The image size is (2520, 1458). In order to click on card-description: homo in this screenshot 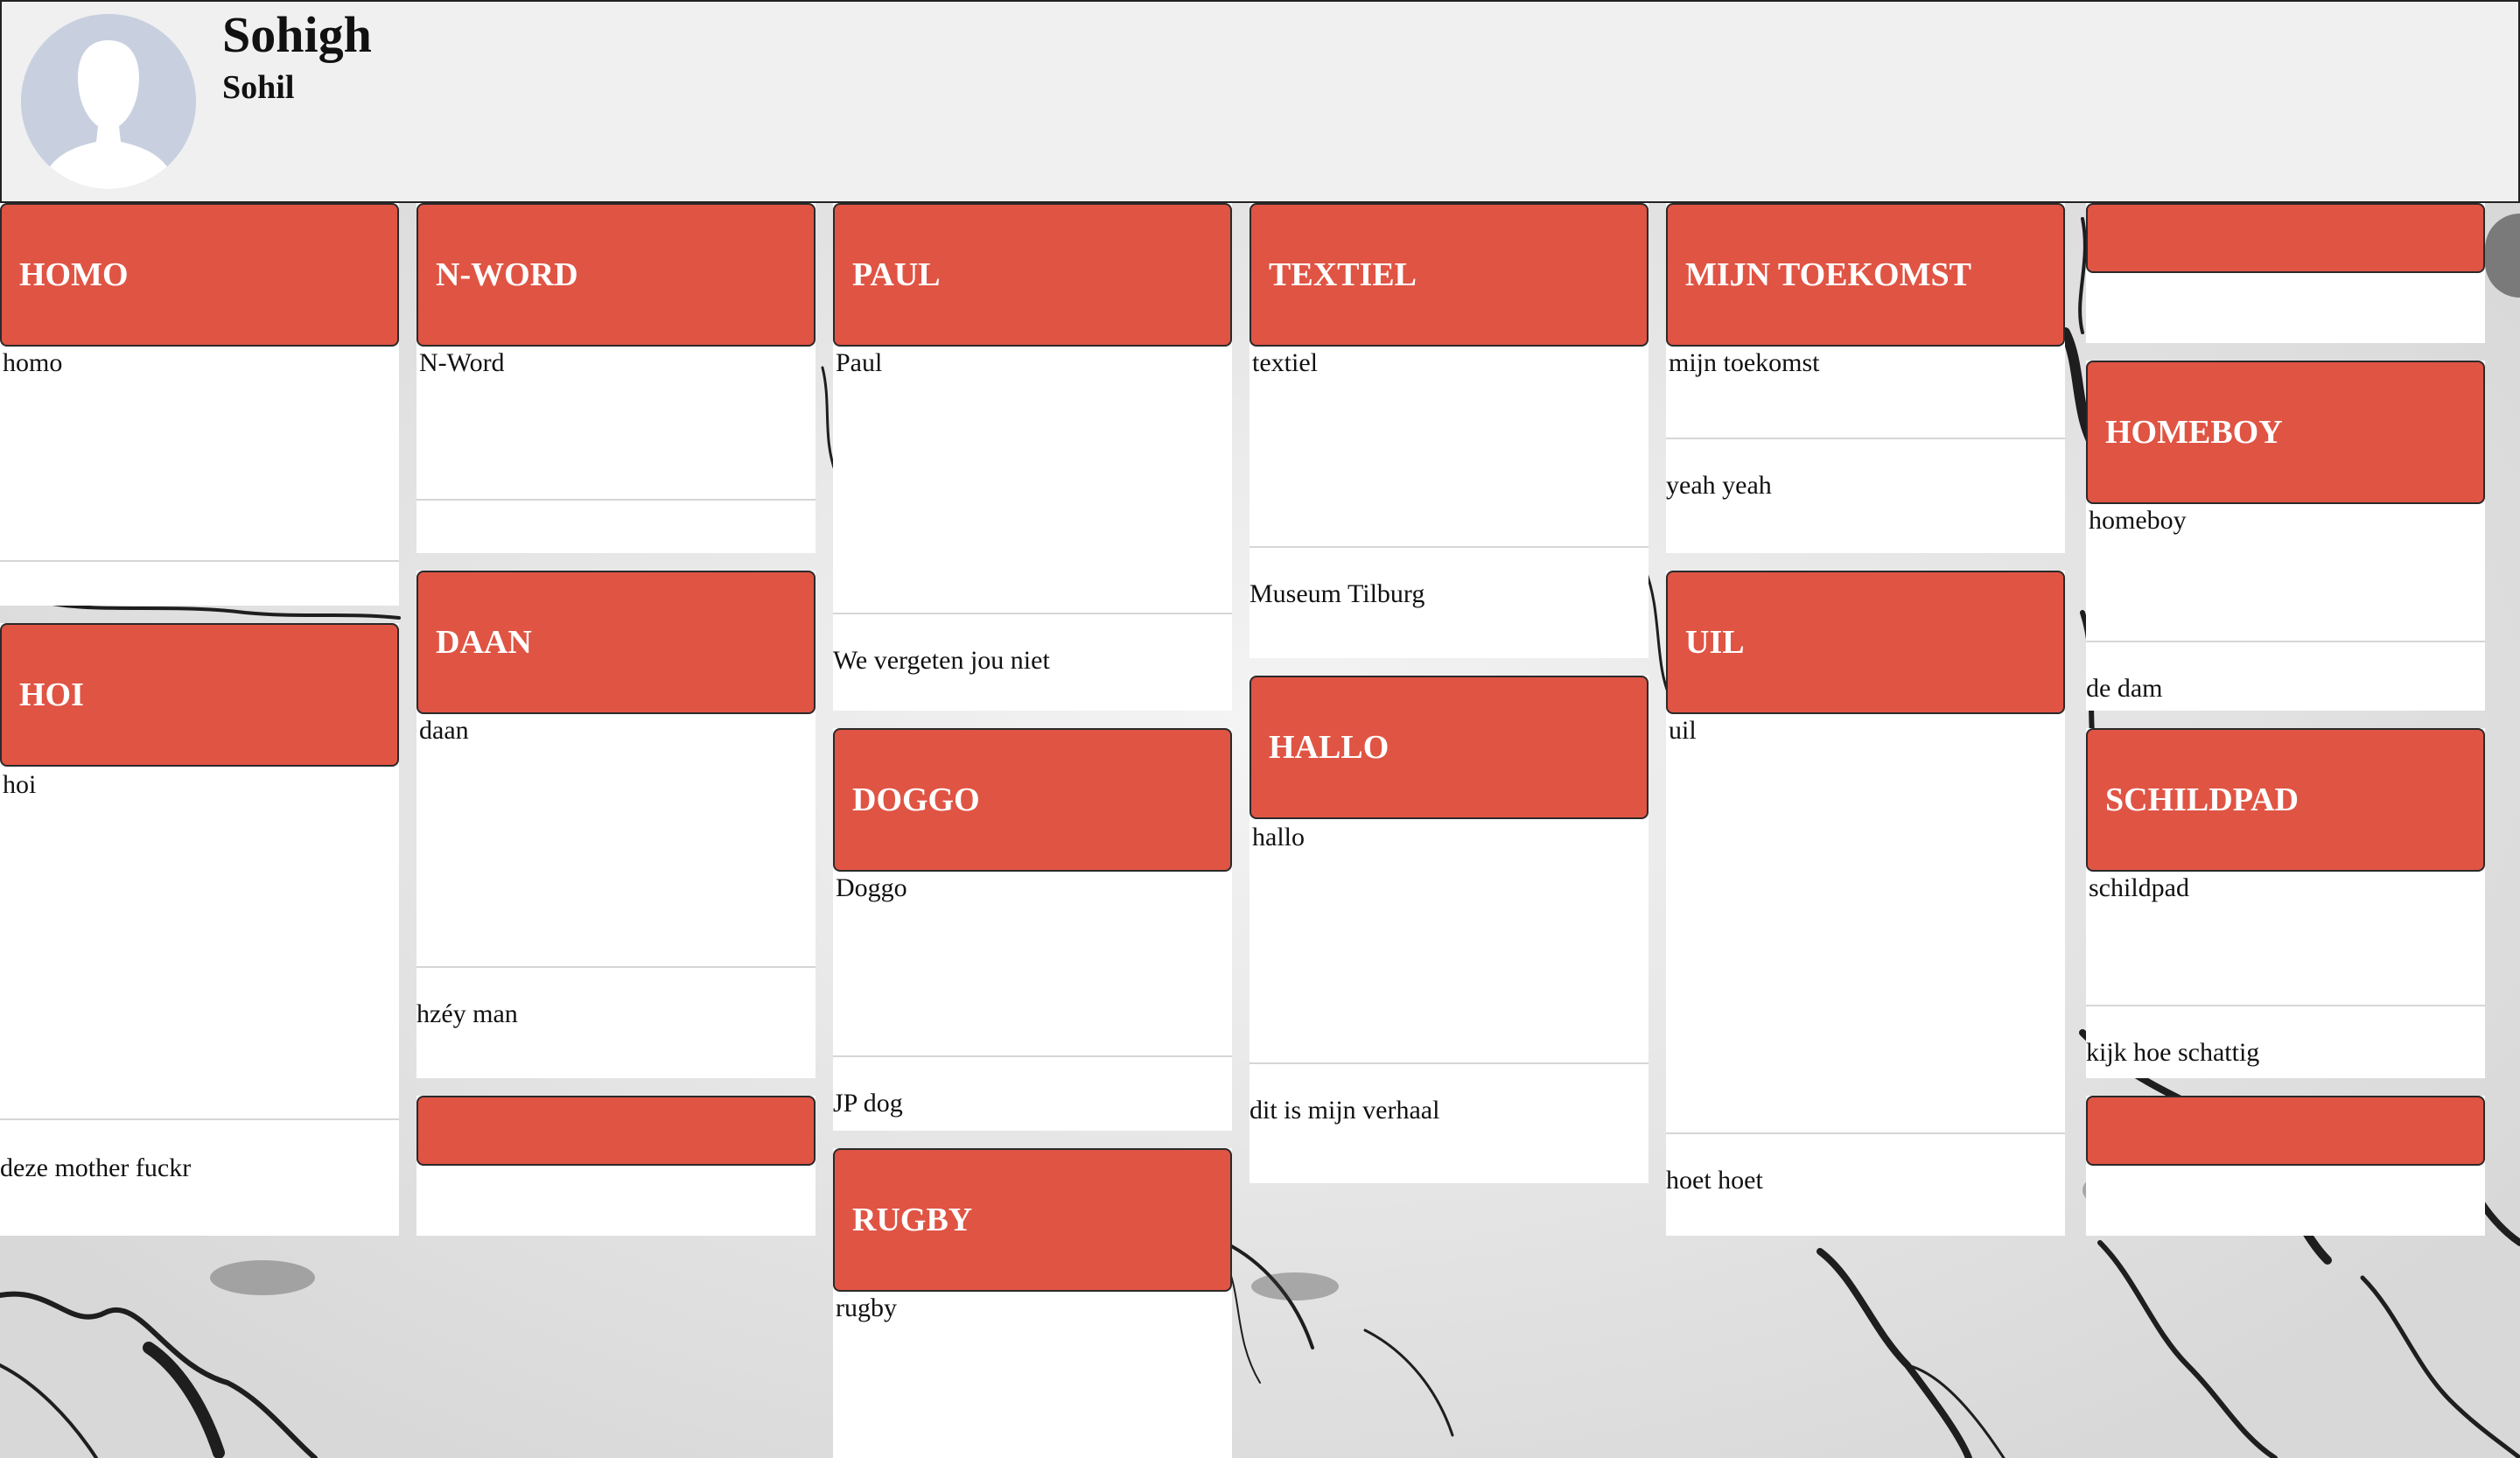, I will do `click(33, 362)`.